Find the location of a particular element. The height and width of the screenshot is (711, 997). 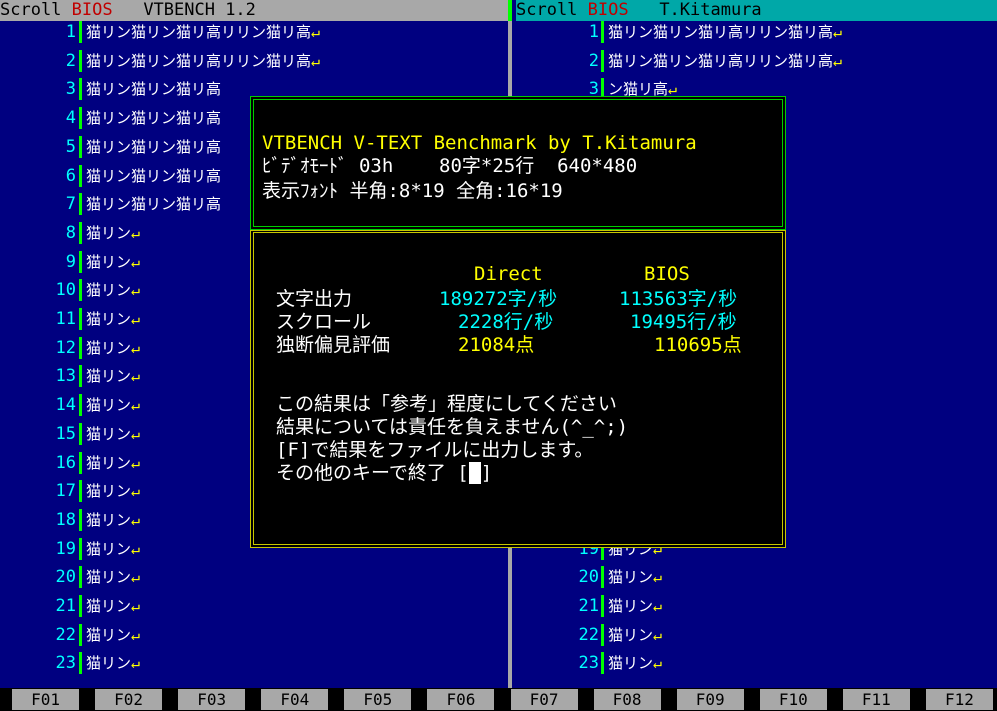

notice-reference: この結果は「参考」程度にしてください is located at coordinates (446, 404).